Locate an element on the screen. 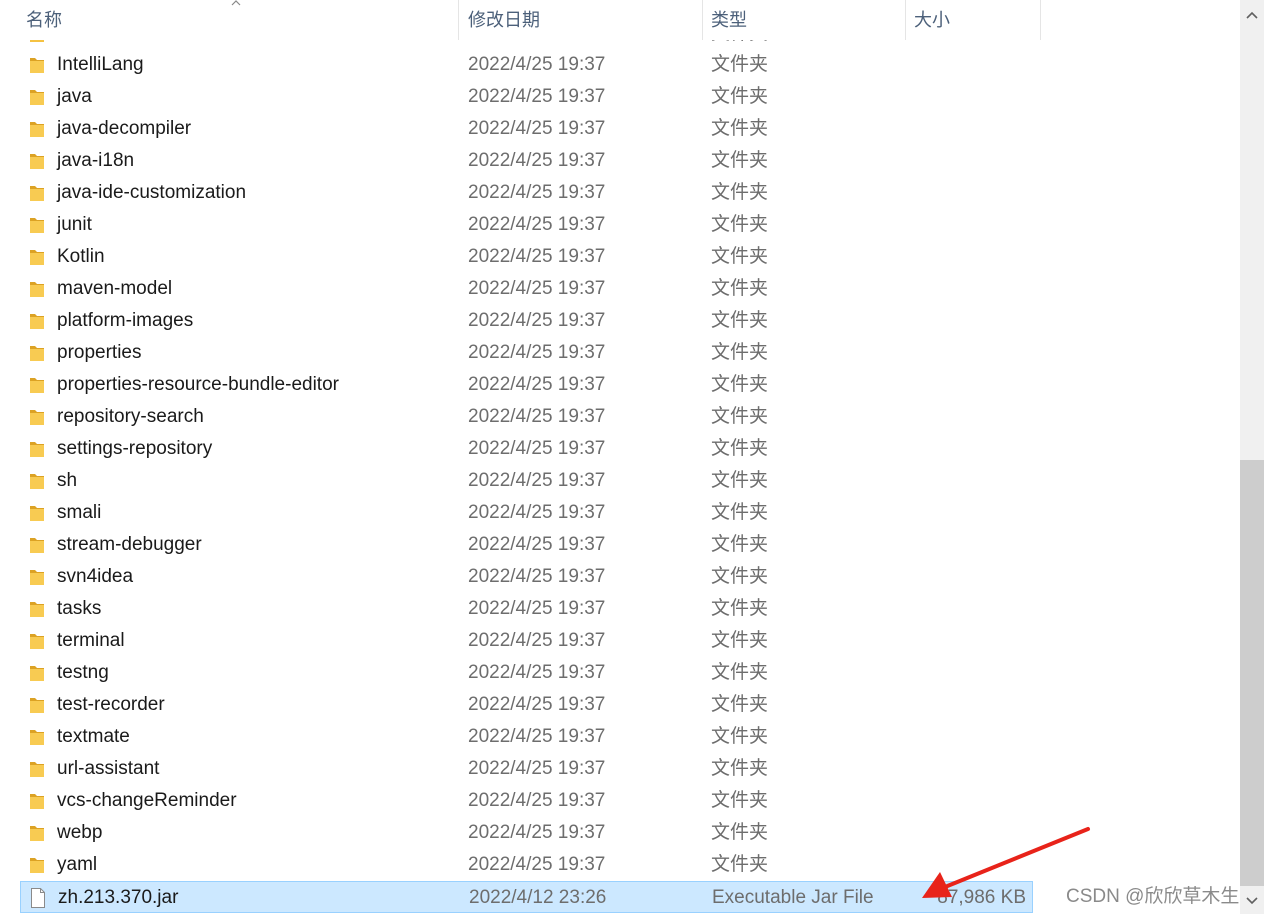  list-item: repository-search 2022/4/25 19:37 文件夹 is located at coordinates (526, 417).